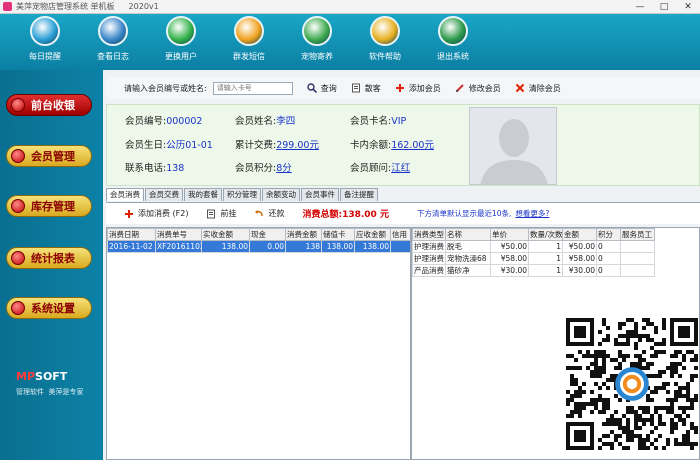 Image resolution: width=700 pixels, height=460 pixels. I want to click on column-header: 消费日期, so click(131, 234).